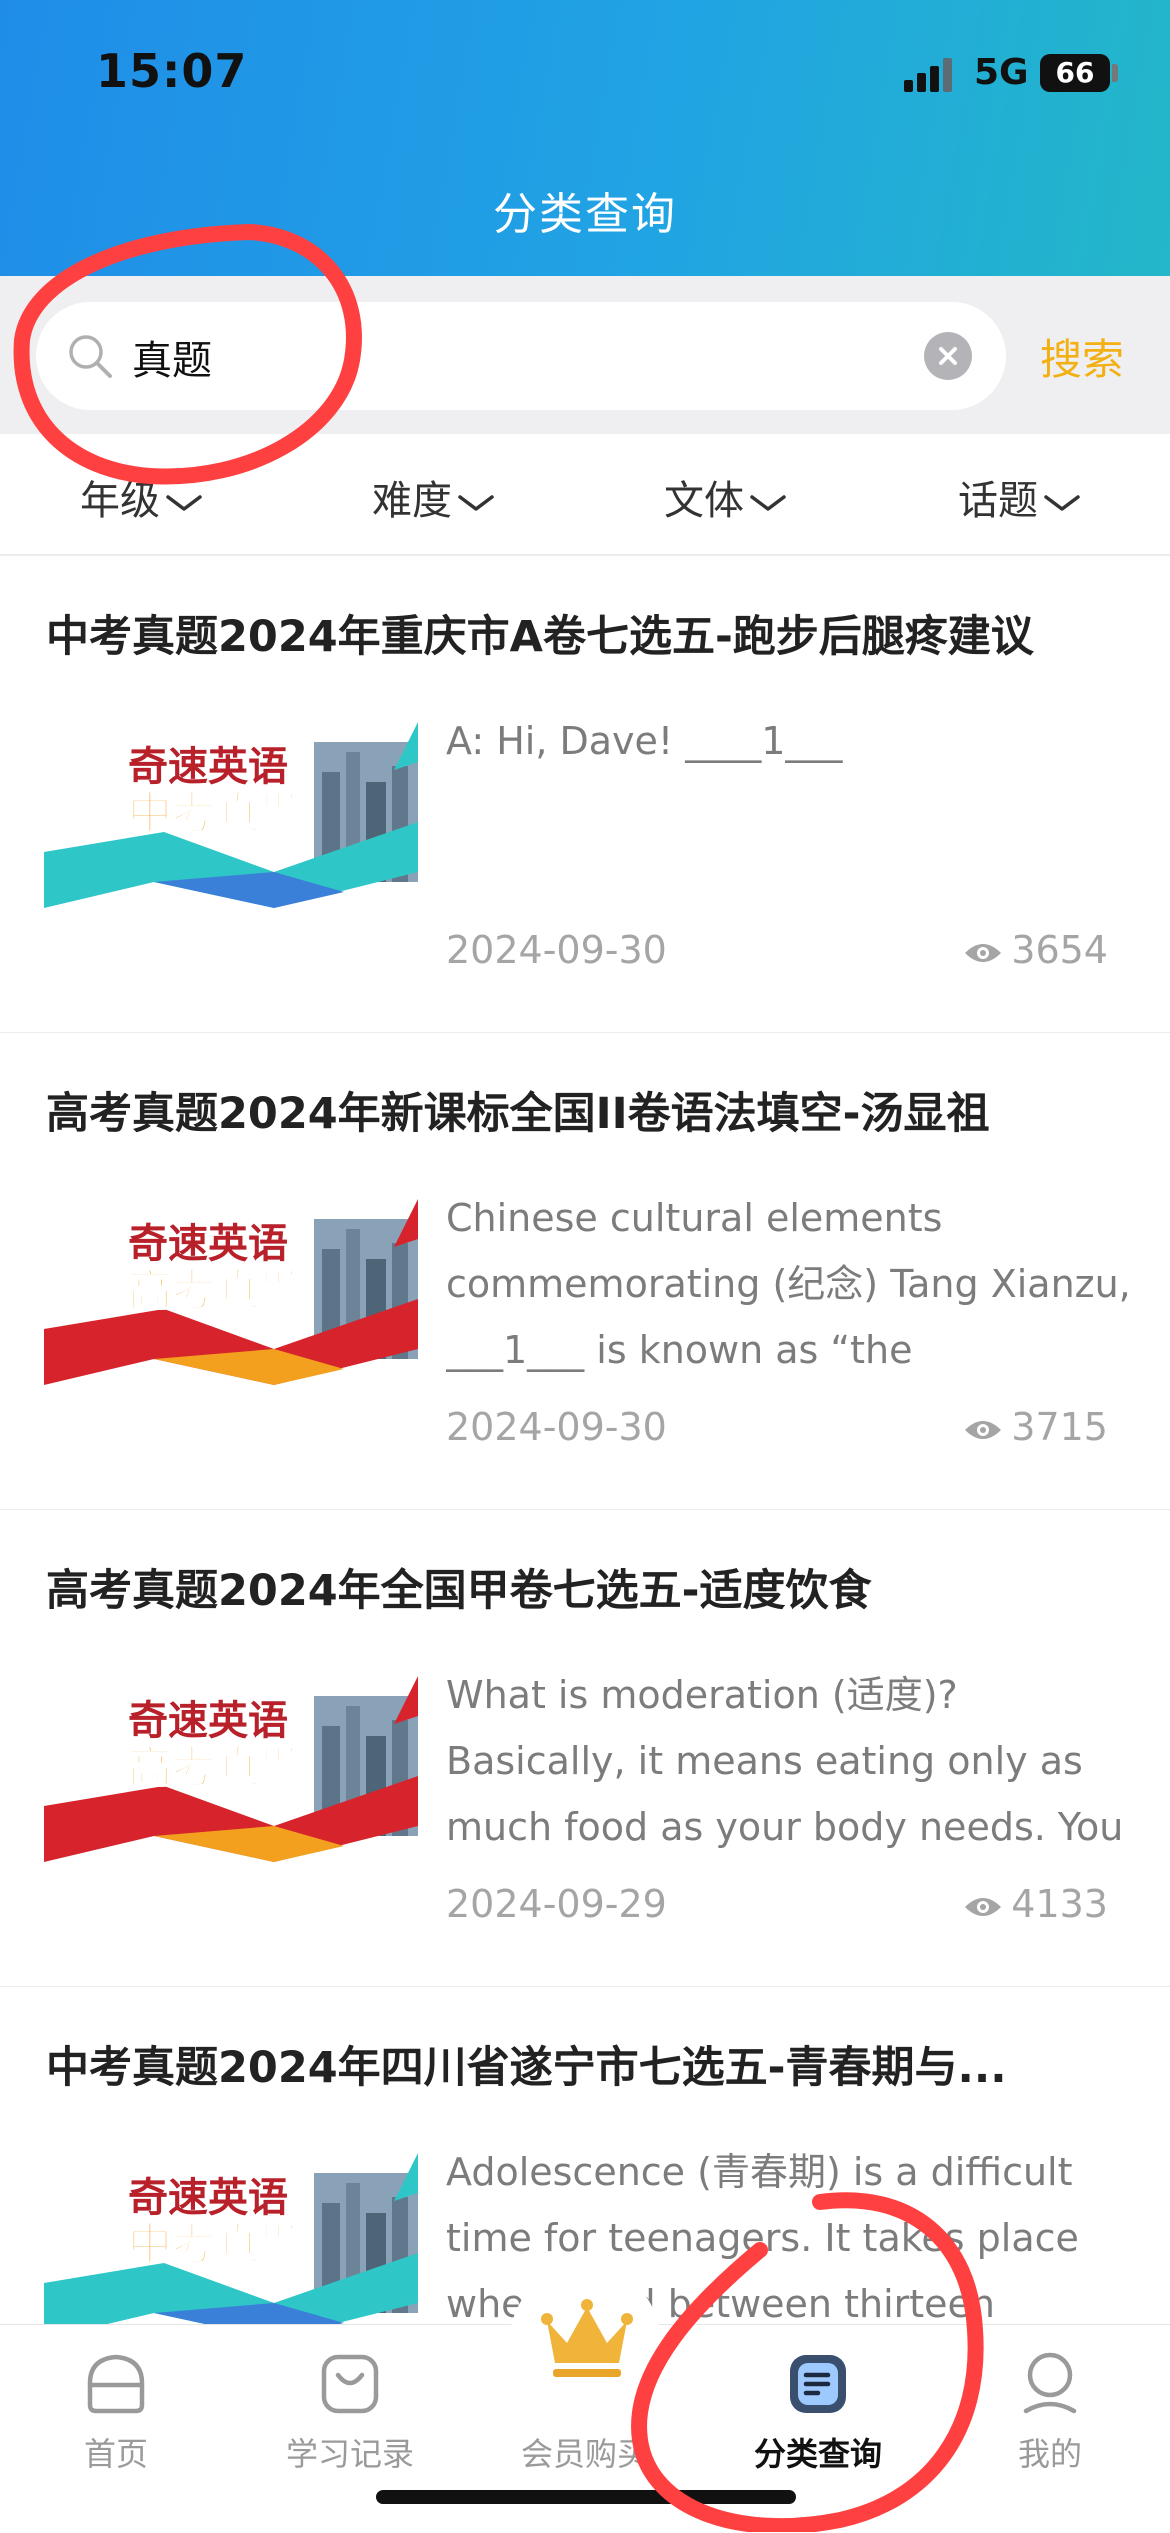 The width and height of the screenshot is (1170, 2533). I want to click on signal-icon, so click(930, 75).